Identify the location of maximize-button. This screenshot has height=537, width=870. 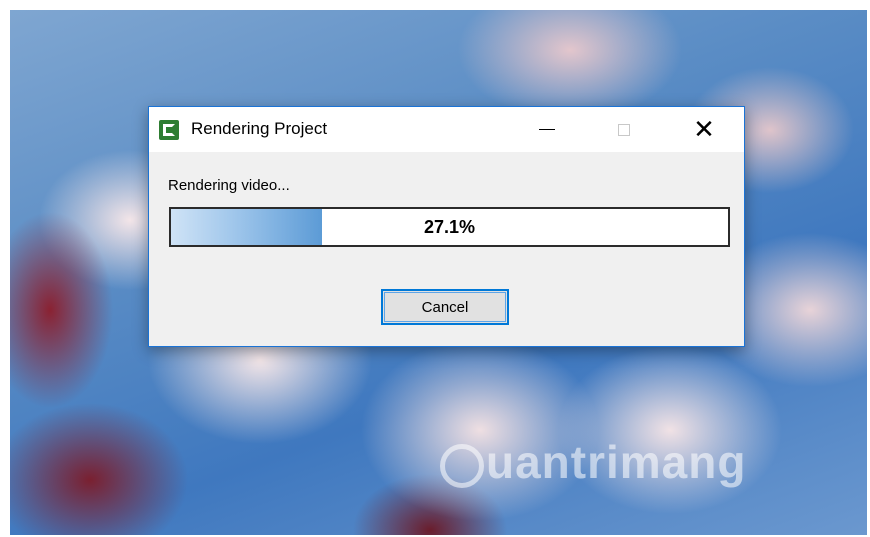
(624, 129).